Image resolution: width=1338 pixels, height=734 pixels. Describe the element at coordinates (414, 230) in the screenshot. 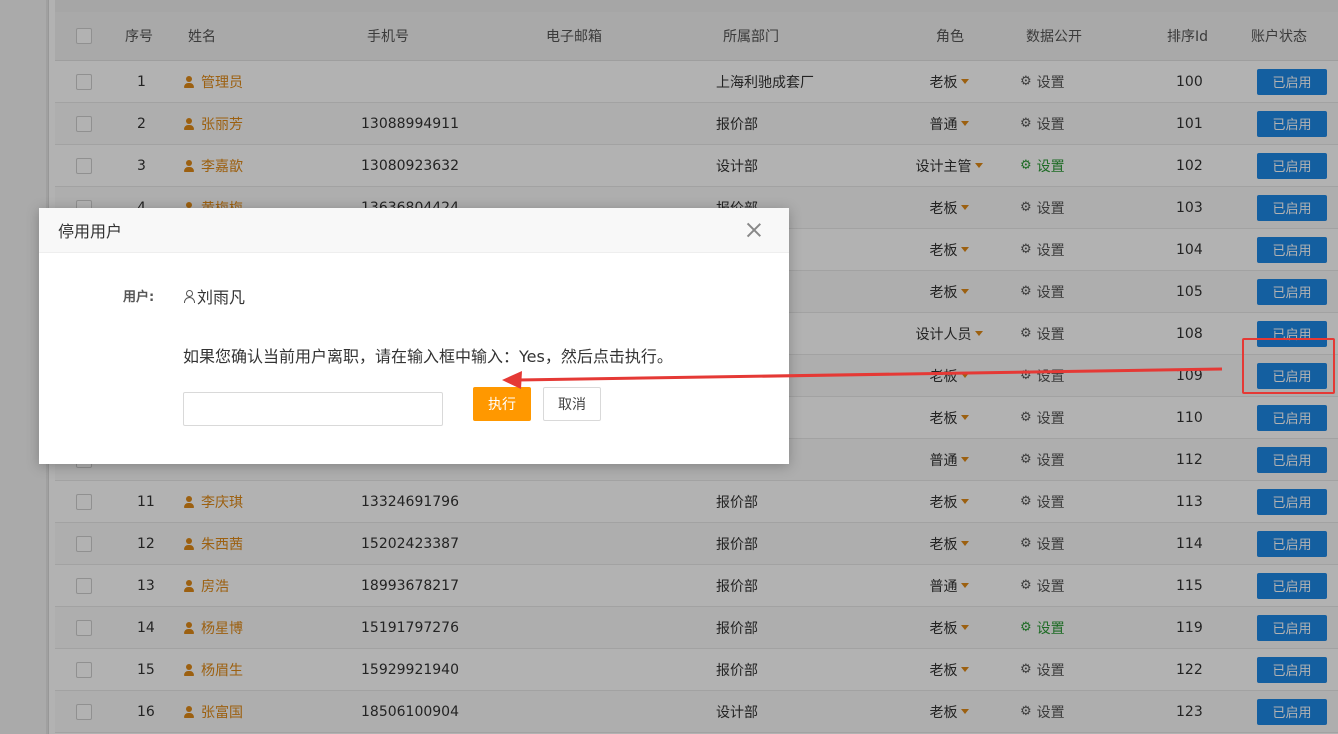

I see `dialog-header: 停用用户` at that location.